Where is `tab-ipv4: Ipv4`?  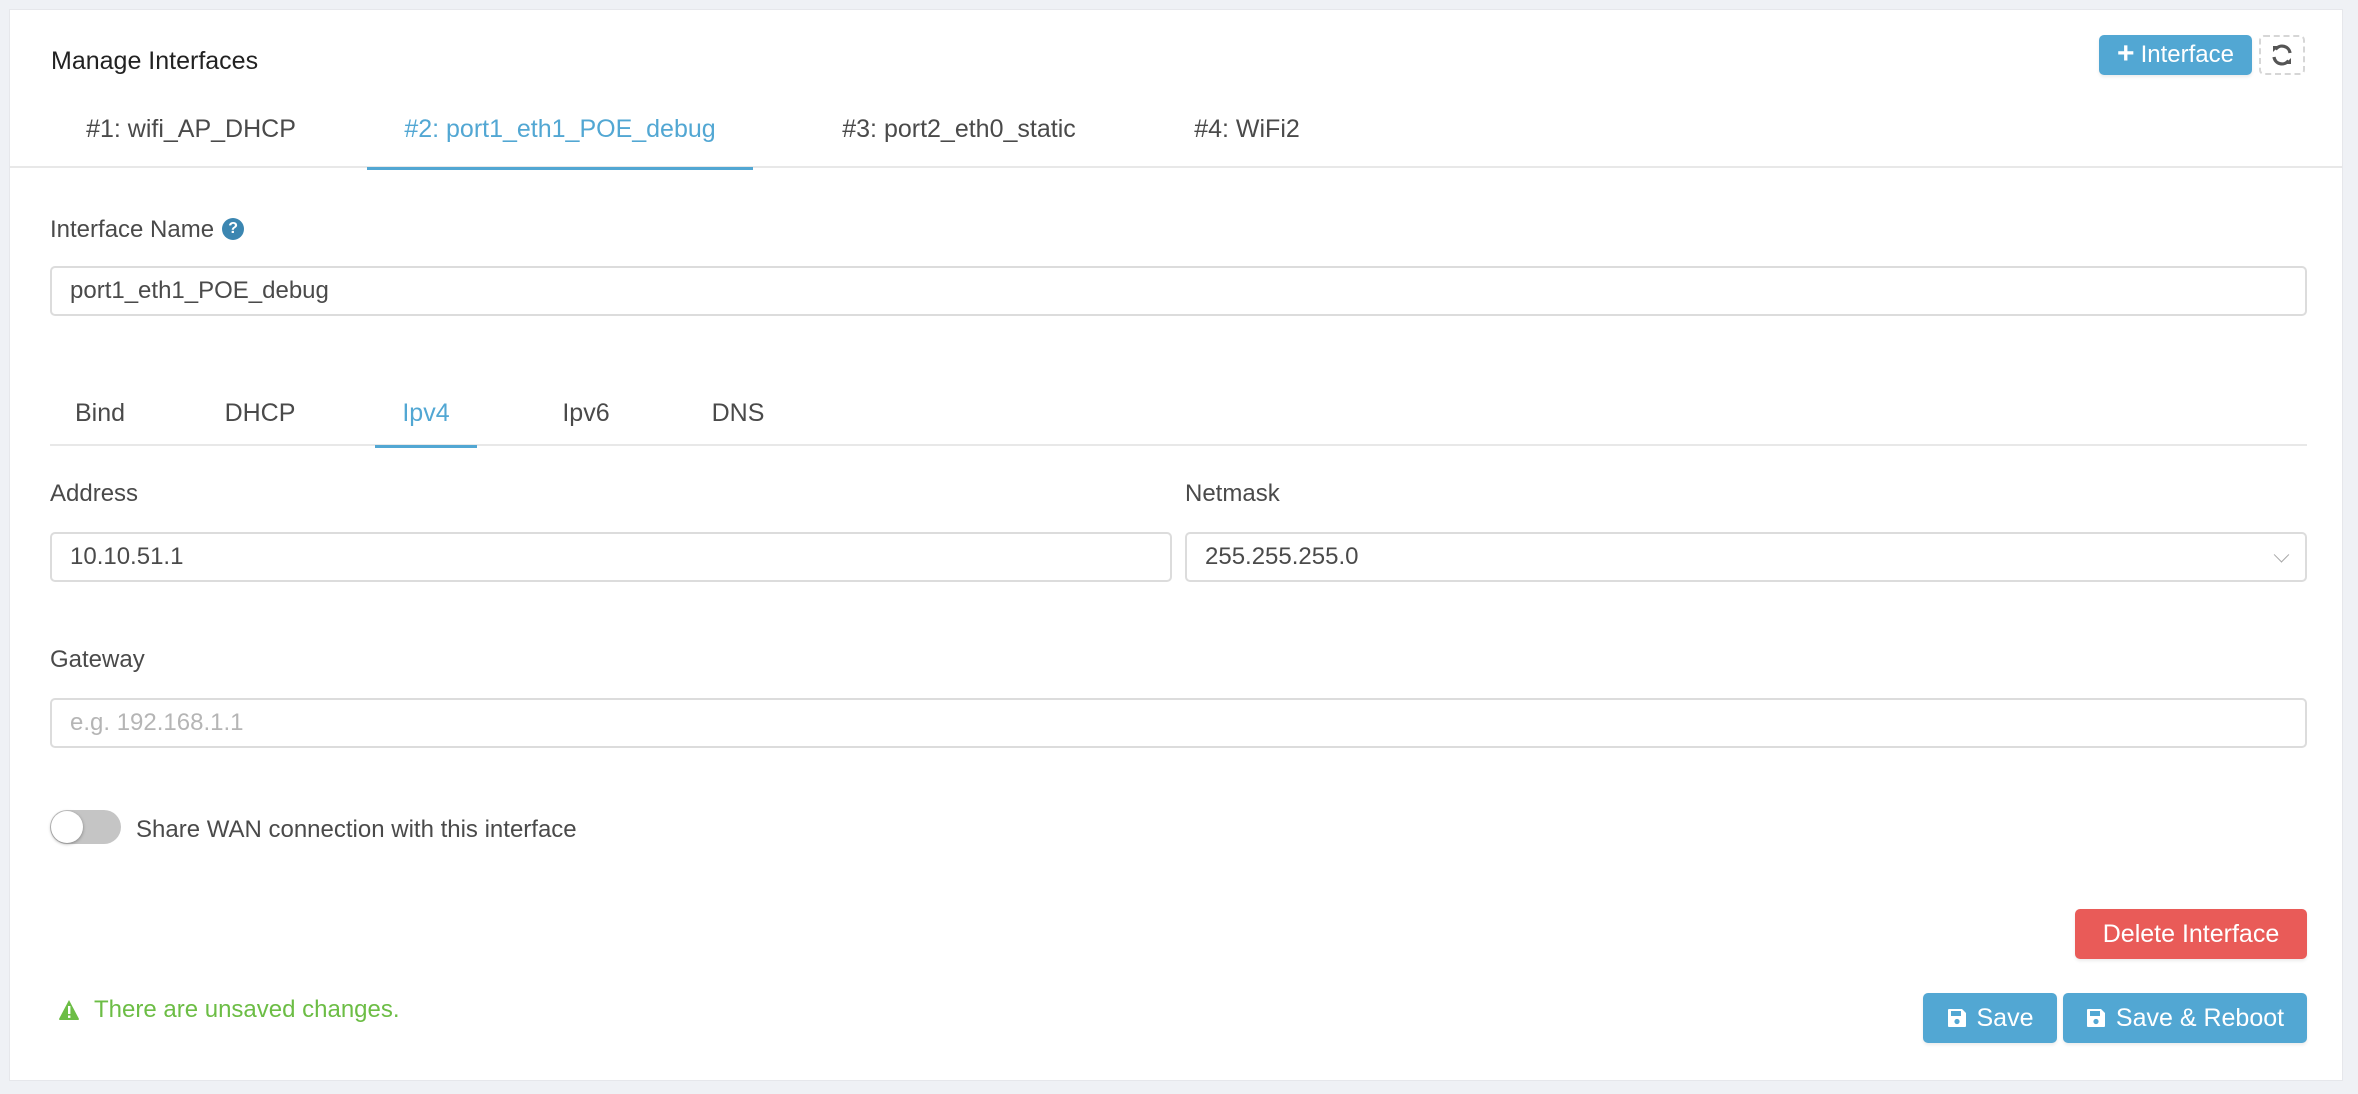 tab-ipv4: Ipv4 is located at coordinates (426, 414).